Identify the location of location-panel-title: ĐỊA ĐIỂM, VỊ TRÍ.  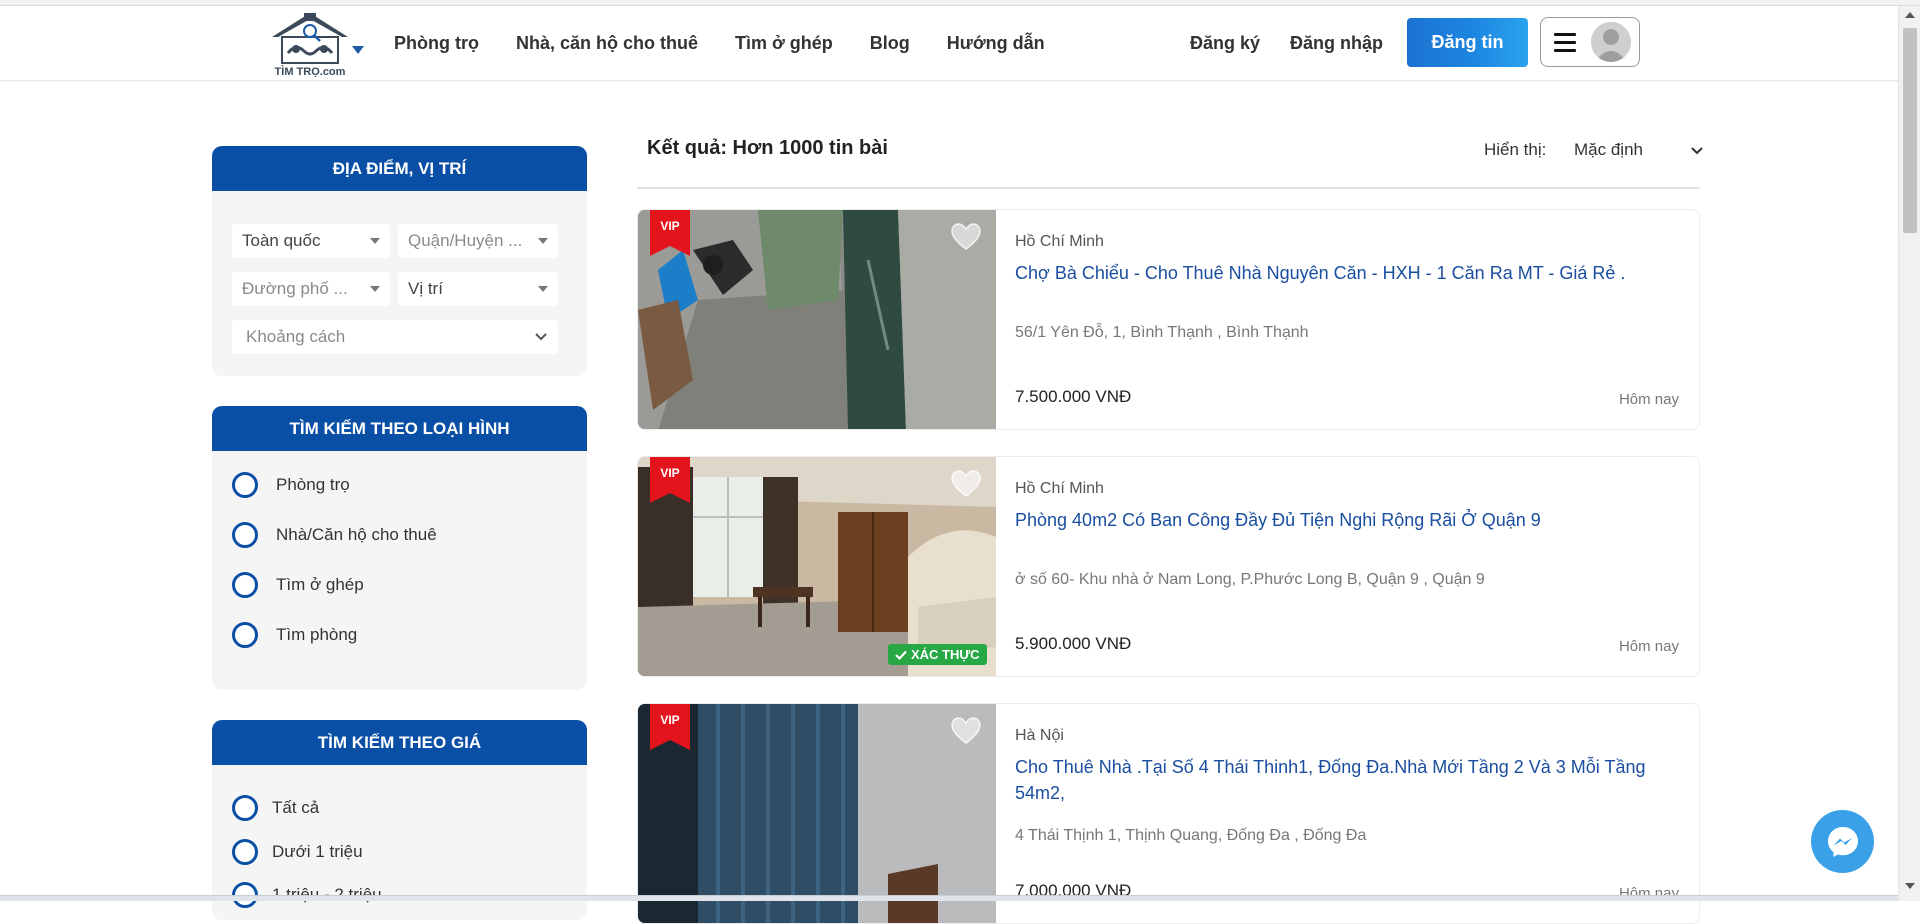
(399, 168).